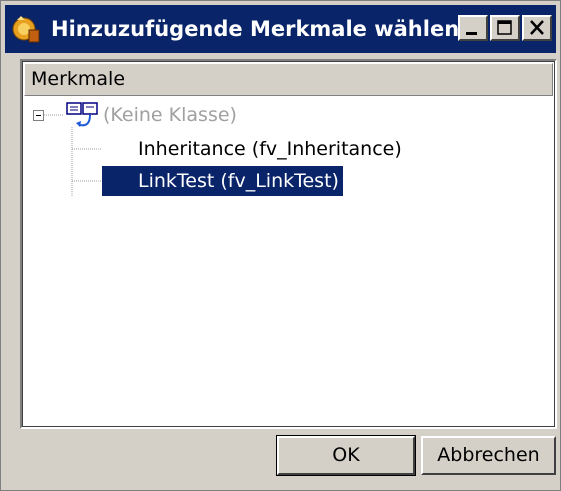 This screenshot has width=561, height=491. I want to click on maximize-button, so click(505, 28).